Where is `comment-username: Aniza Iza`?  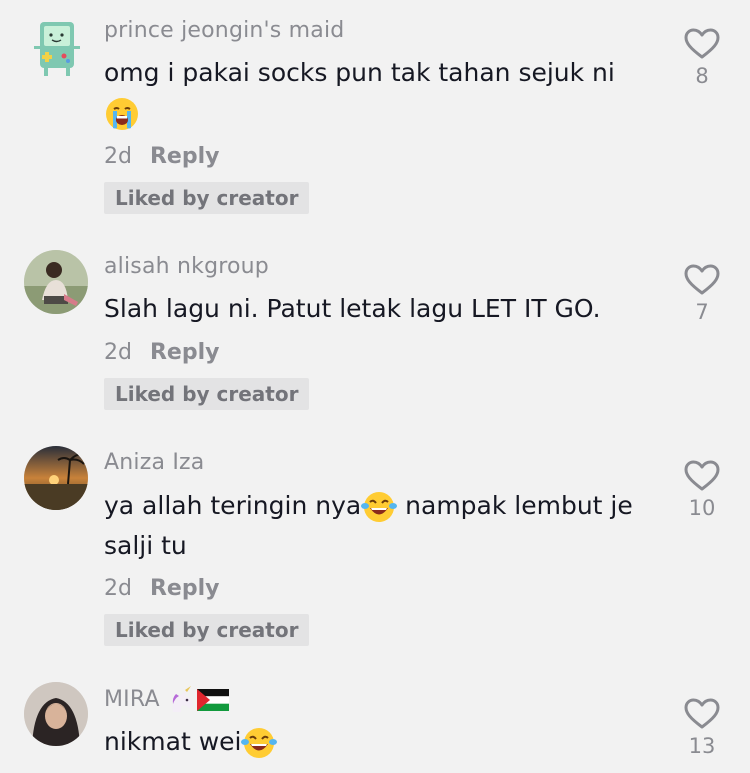 comment-username: Aniza Iza is located at coordinates (154, 462).